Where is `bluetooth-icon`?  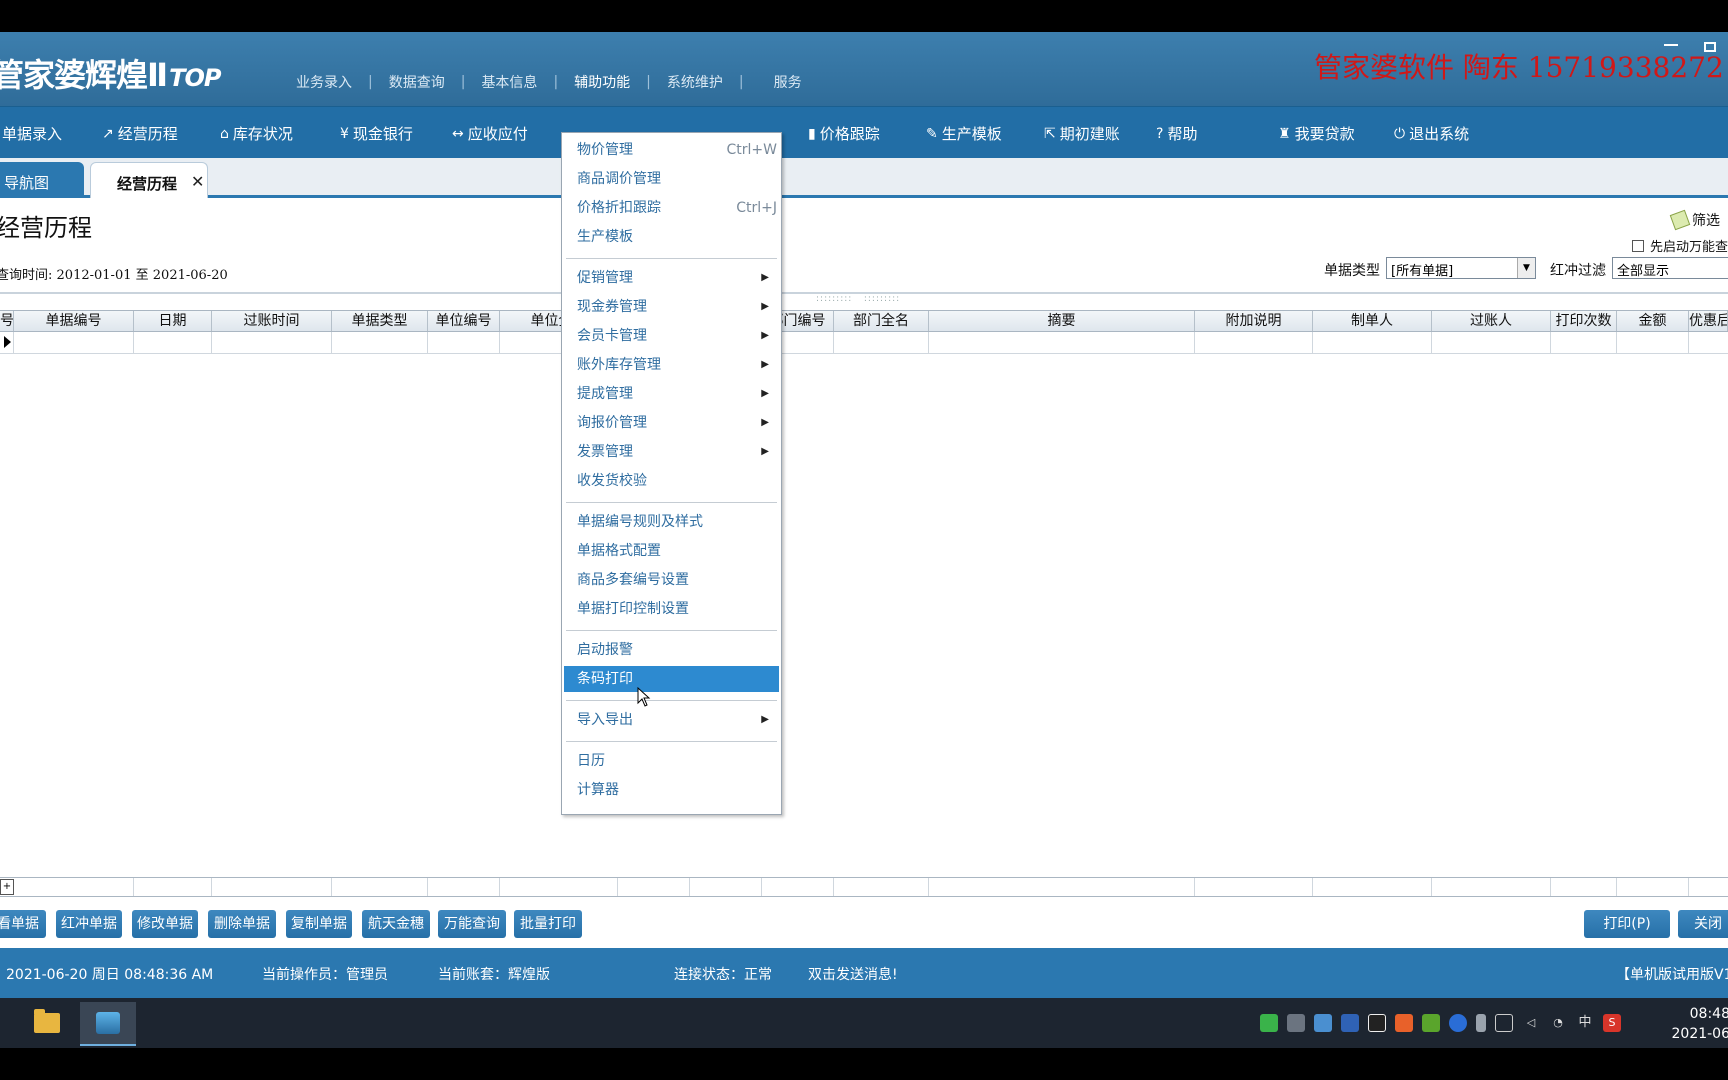 bluetooth-icon is located at coordinates (1458, 1023).